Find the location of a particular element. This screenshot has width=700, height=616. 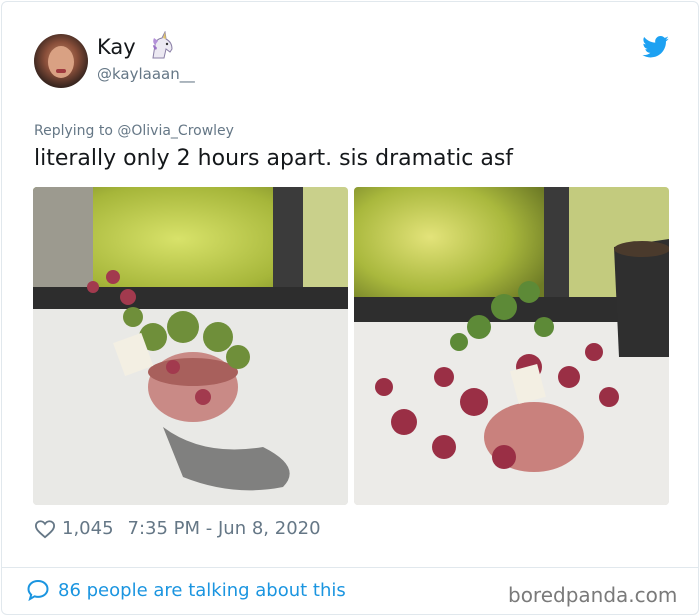

conversation-text: 86 people are talking about this is located at coordinates (202, 590).